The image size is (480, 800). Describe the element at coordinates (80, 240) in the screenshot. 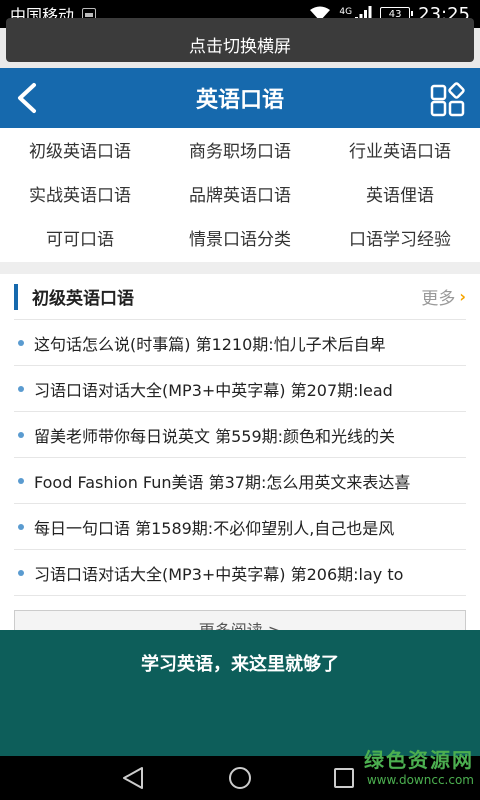

I see `category-item: 可可口语` at that location.